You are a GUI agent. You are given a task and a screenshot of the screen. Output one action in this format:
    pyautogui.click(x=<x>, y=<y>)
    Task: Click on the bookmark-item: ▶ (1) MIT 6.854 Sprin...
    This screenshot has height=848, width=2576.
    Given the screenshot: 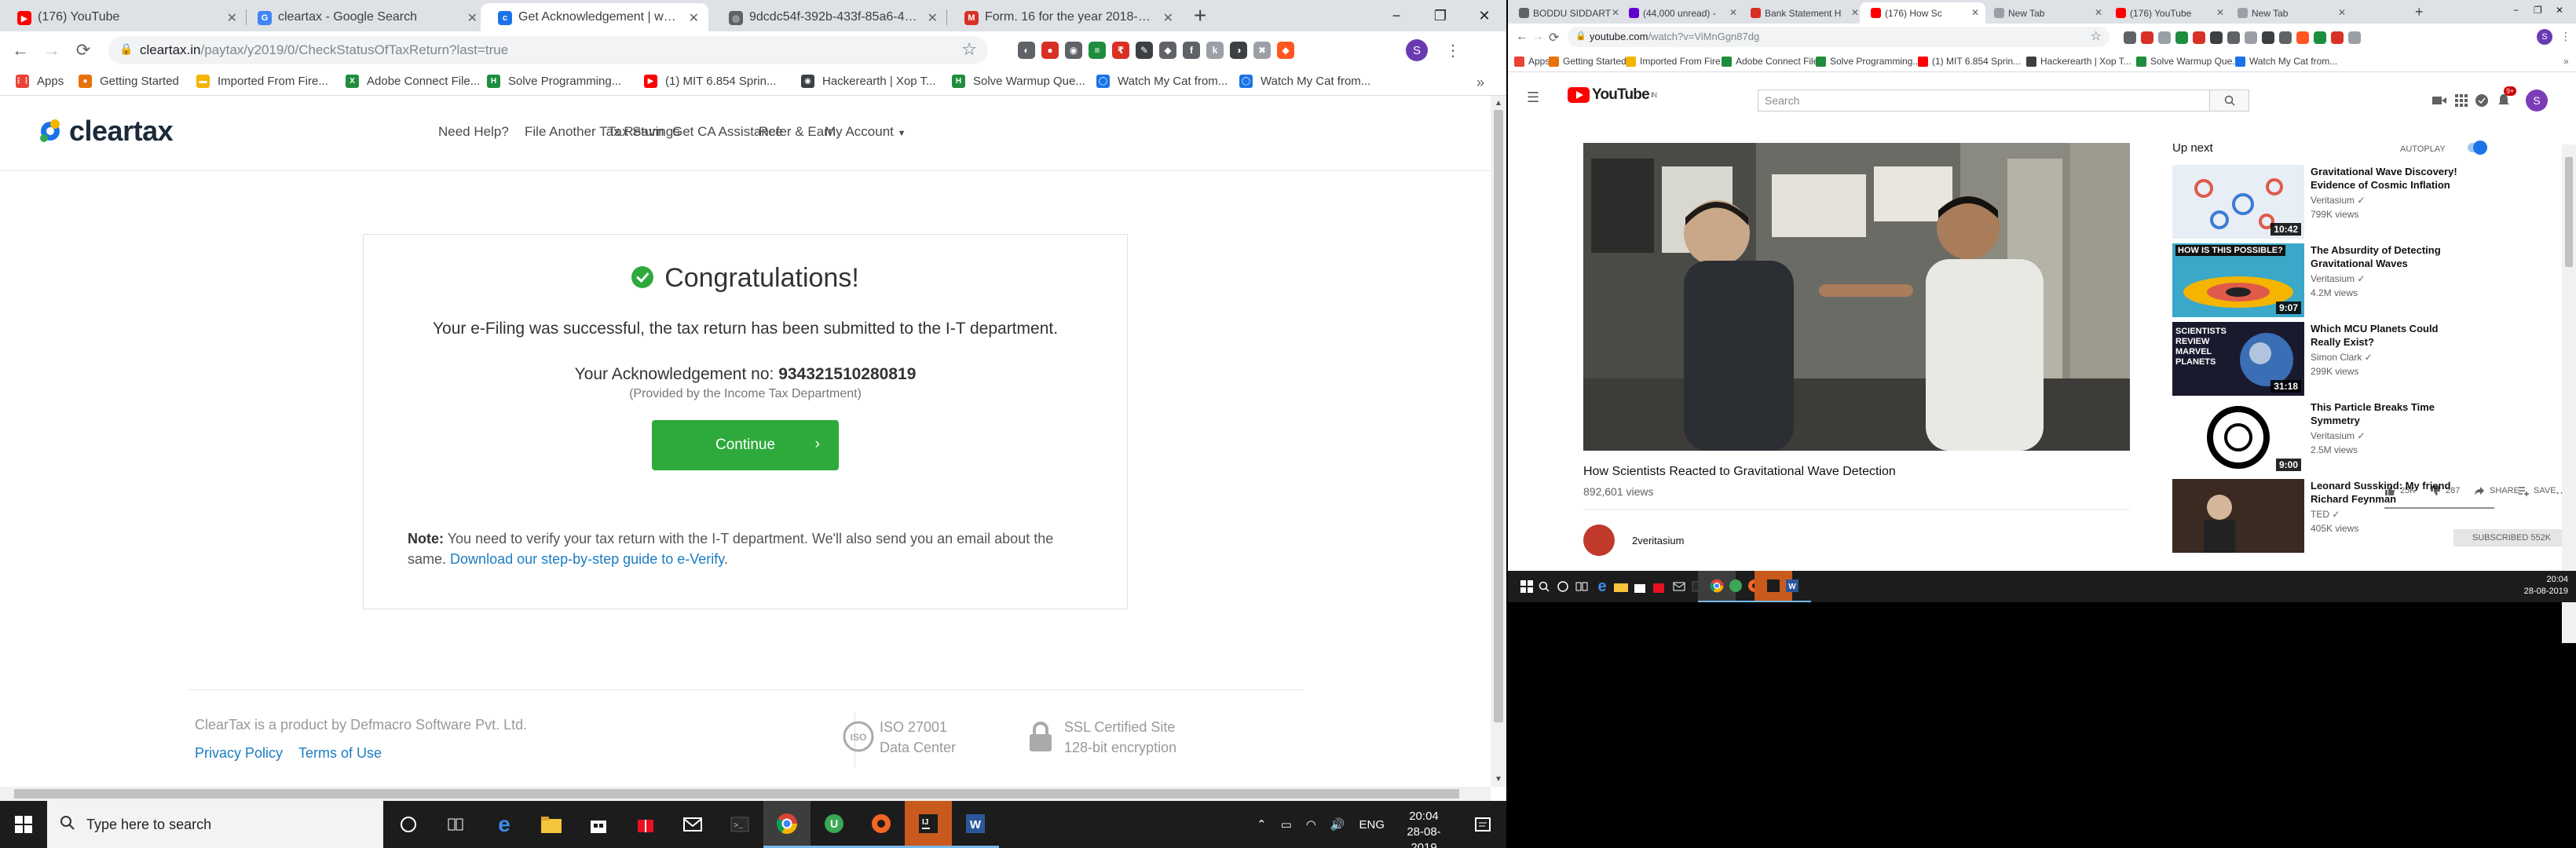 What is the action you would take?
    pyautogui.click(x=710, y=81)
    